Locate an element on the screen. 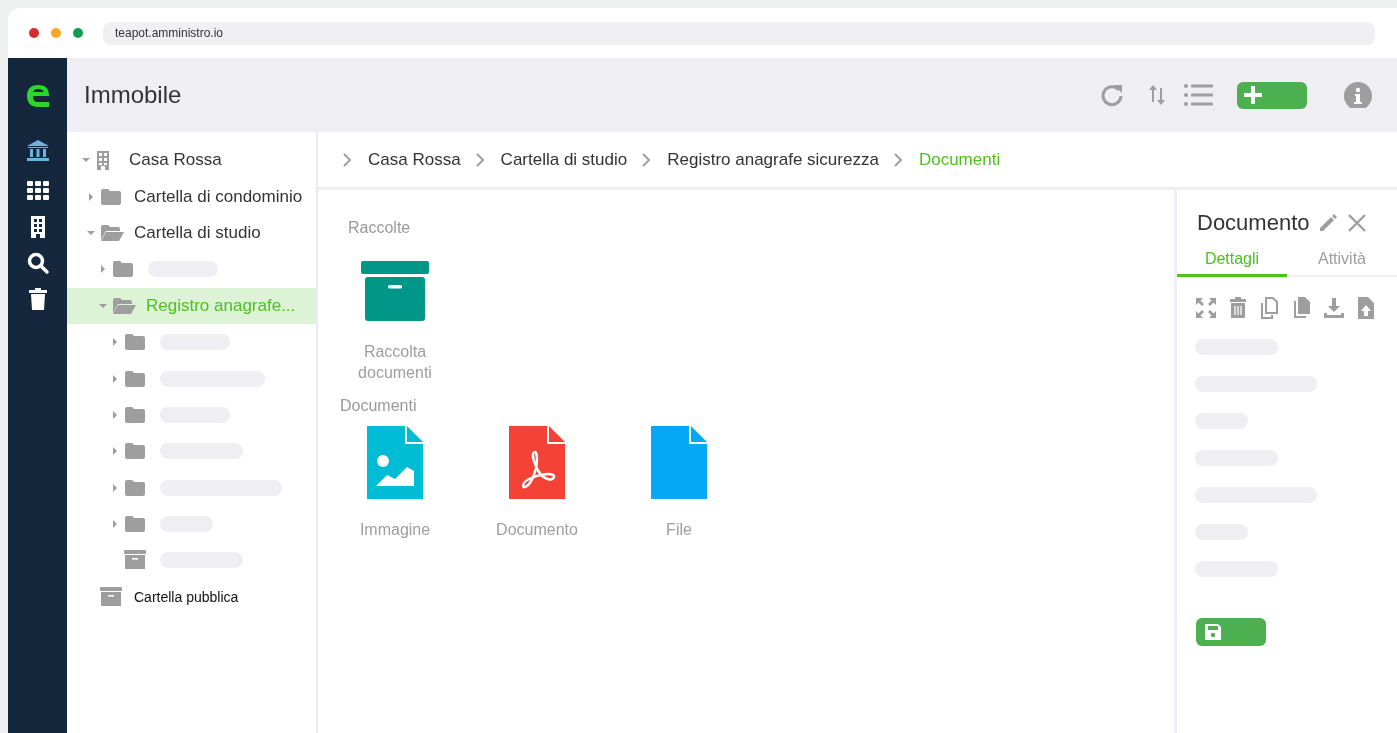 Image resolution: width=1397 pixels, height=733 pixels. tree-item: Casa Rossa is located at coordinates (191, 160).